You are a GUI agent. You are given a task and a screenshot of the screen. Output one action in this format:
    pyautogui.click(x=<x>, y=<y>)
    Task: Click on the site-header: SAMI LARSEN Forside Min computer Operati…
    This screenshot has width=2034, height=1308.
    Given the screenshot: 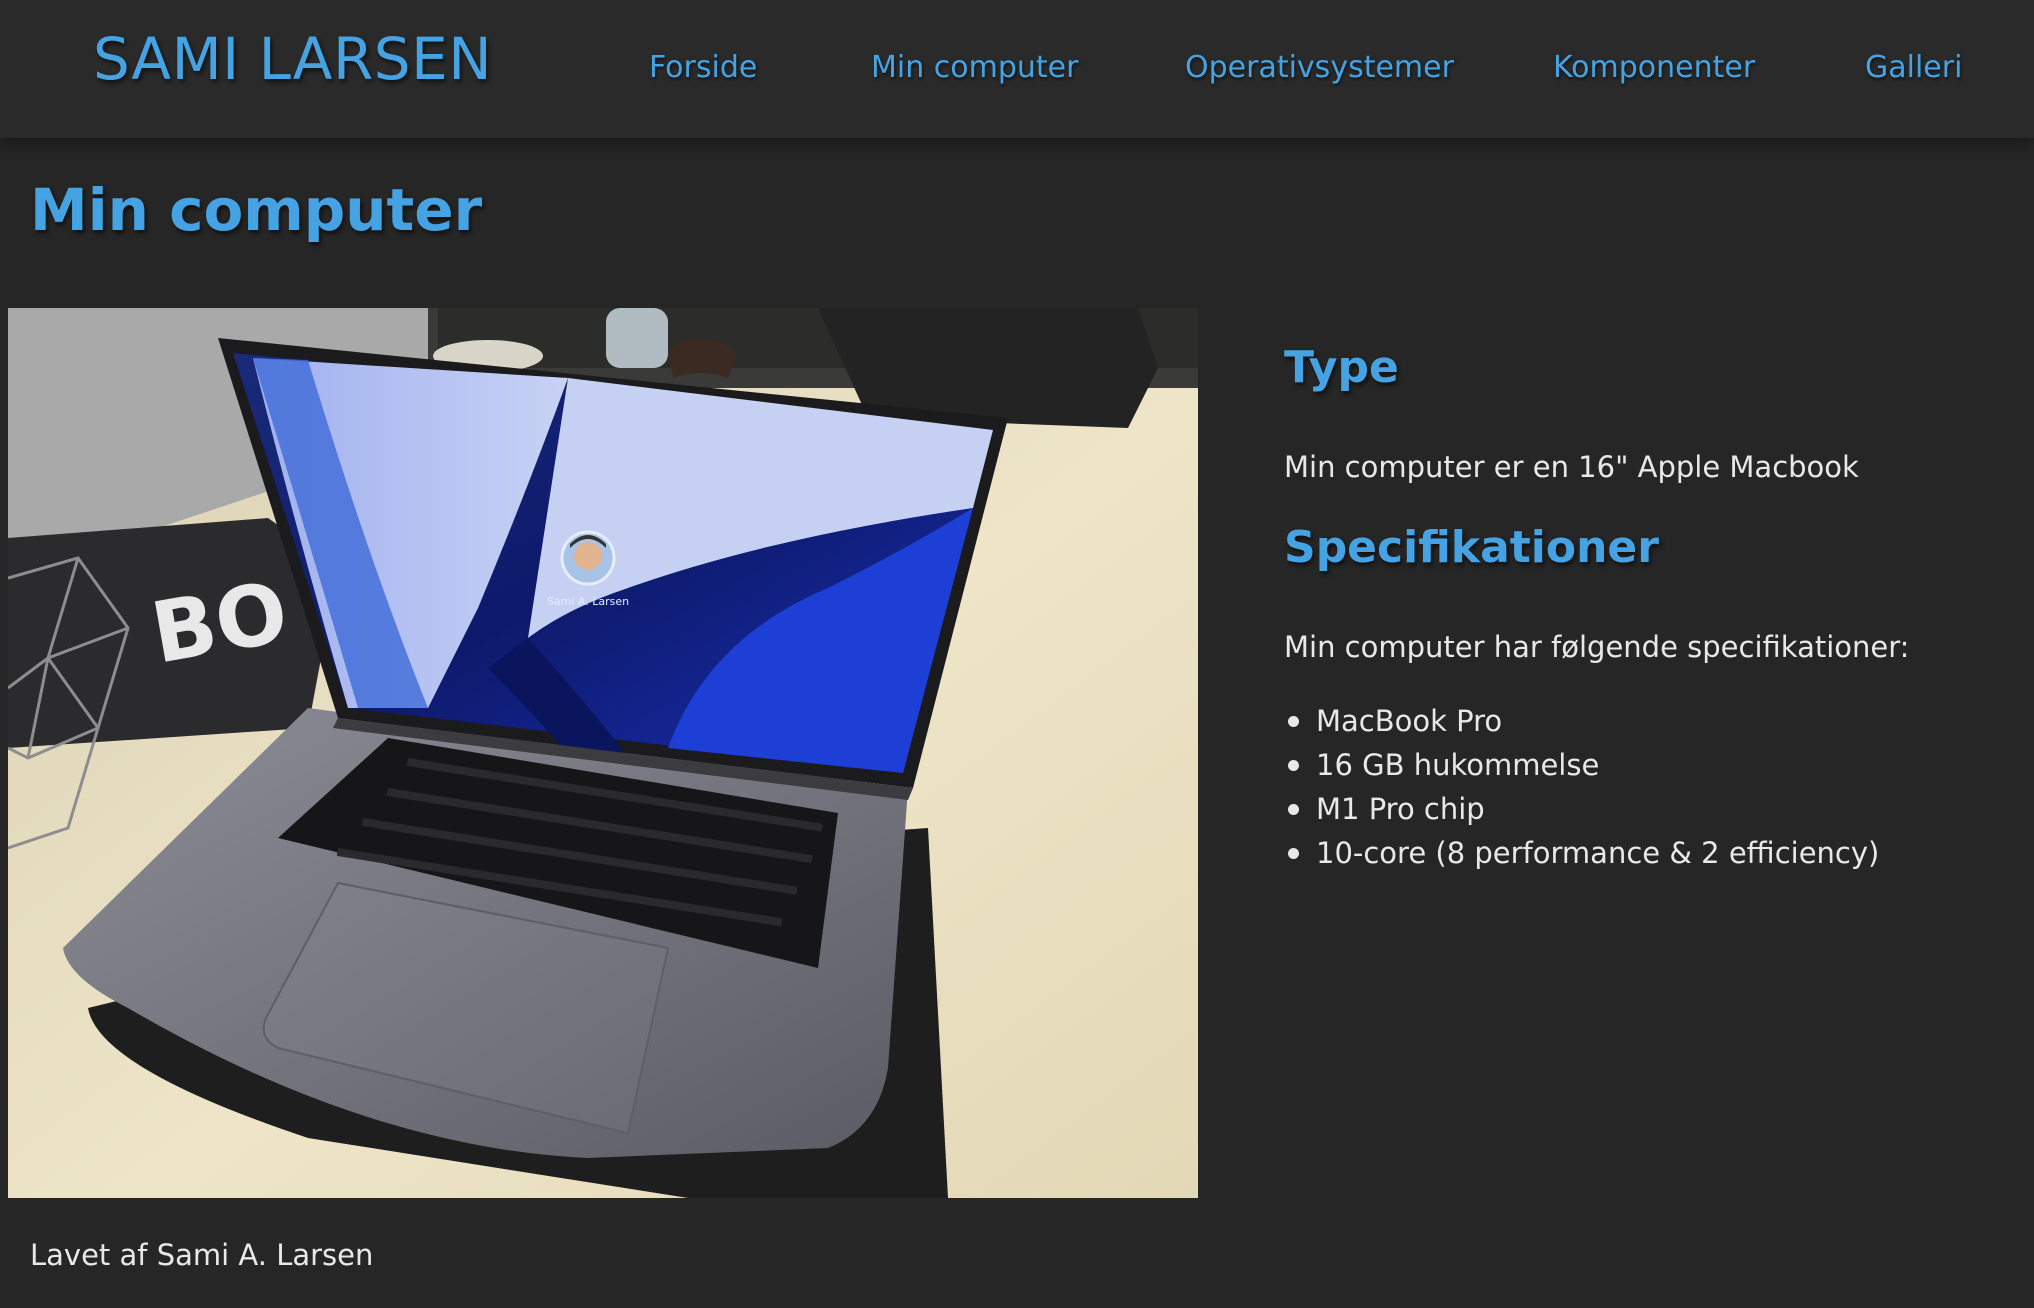 What is the action you would take?
    pyautogui.click(x=1017, y=69)
    